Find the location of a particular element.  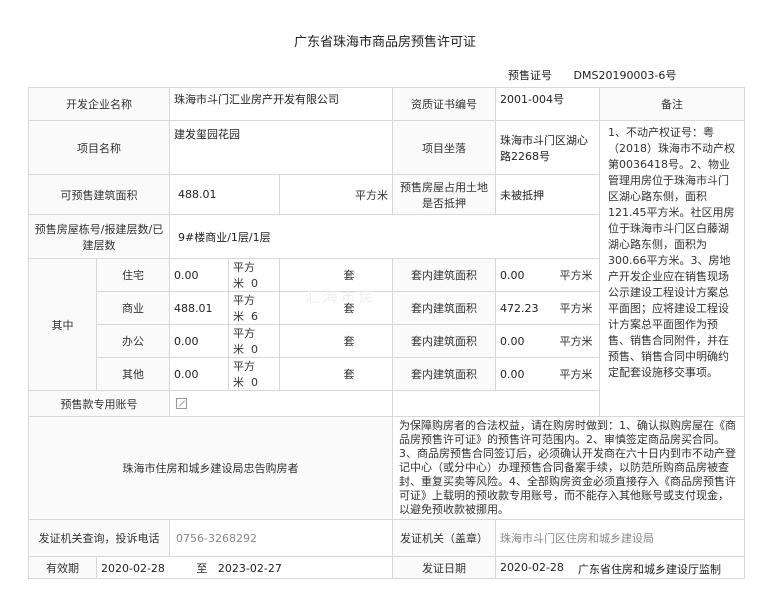

project-label: 项目名称 is located at coordinates (99, 147).